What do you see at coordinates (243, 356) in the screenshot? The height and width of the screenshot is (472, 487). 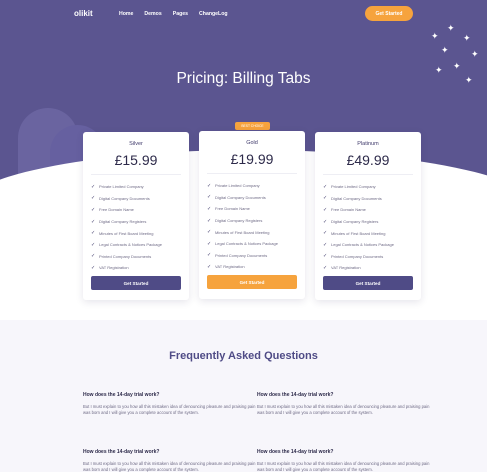 I see `faq-title: Frequently Asked Questions` at bounding box center [243, 356].